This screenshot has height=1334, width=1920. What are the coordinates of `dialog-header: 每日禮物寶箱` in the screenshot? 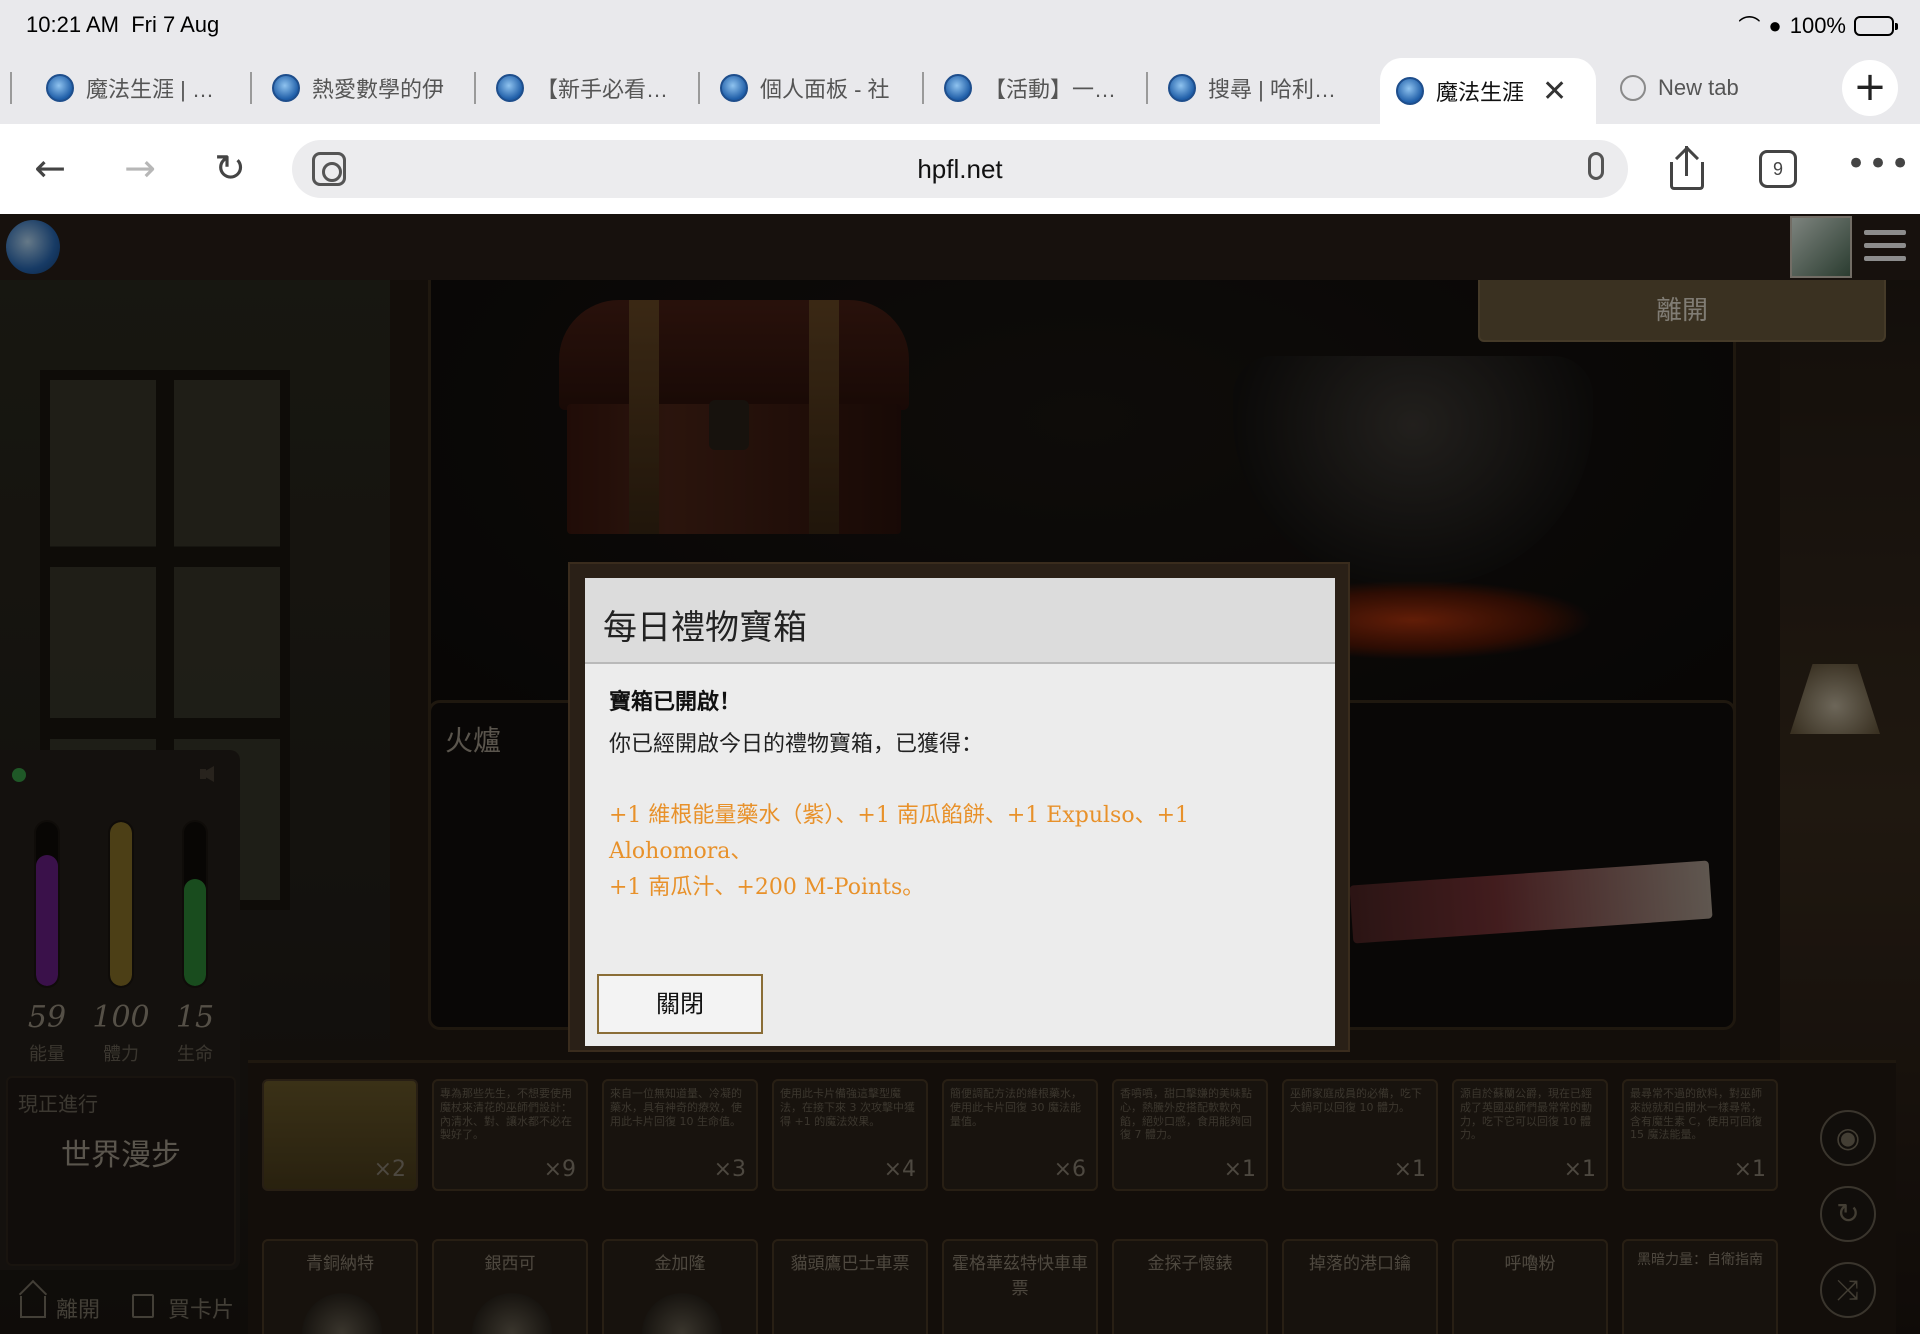 It's located at (960, 621).